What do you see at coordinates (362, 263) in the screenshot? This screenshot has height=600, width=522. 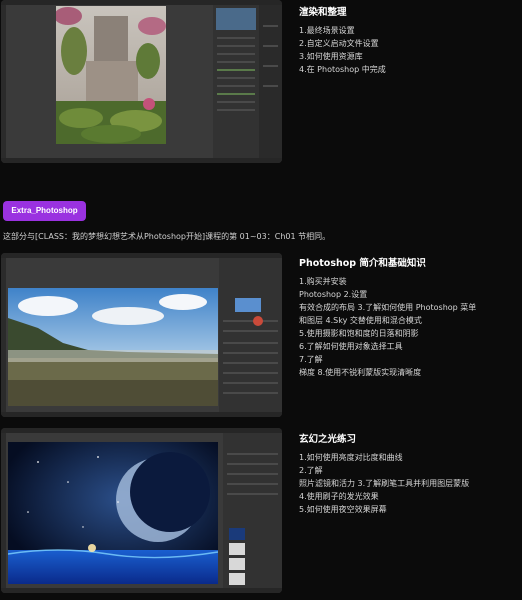 I see `section-title-basics: Photoshop 简介和基础知识` at bounding box center [362, 263].